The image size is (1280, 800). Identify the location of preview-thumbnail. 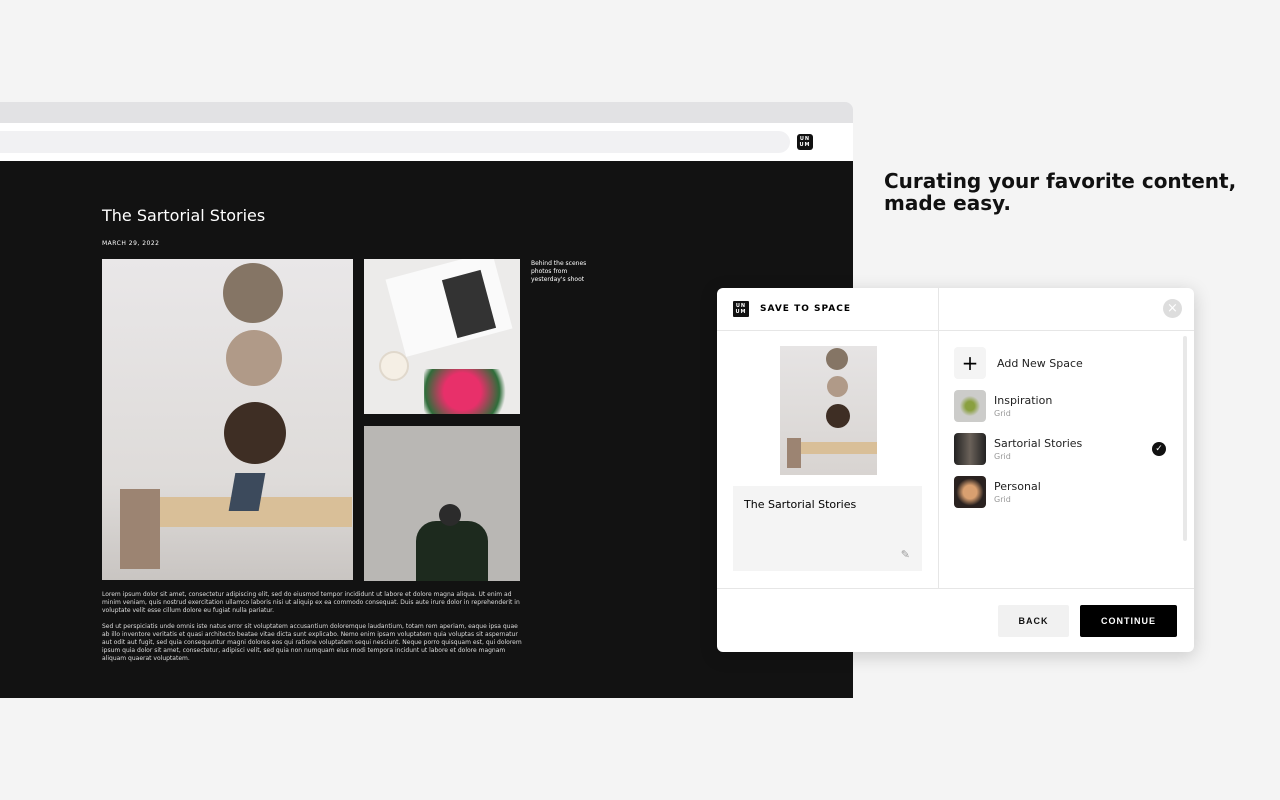
(828, 410).